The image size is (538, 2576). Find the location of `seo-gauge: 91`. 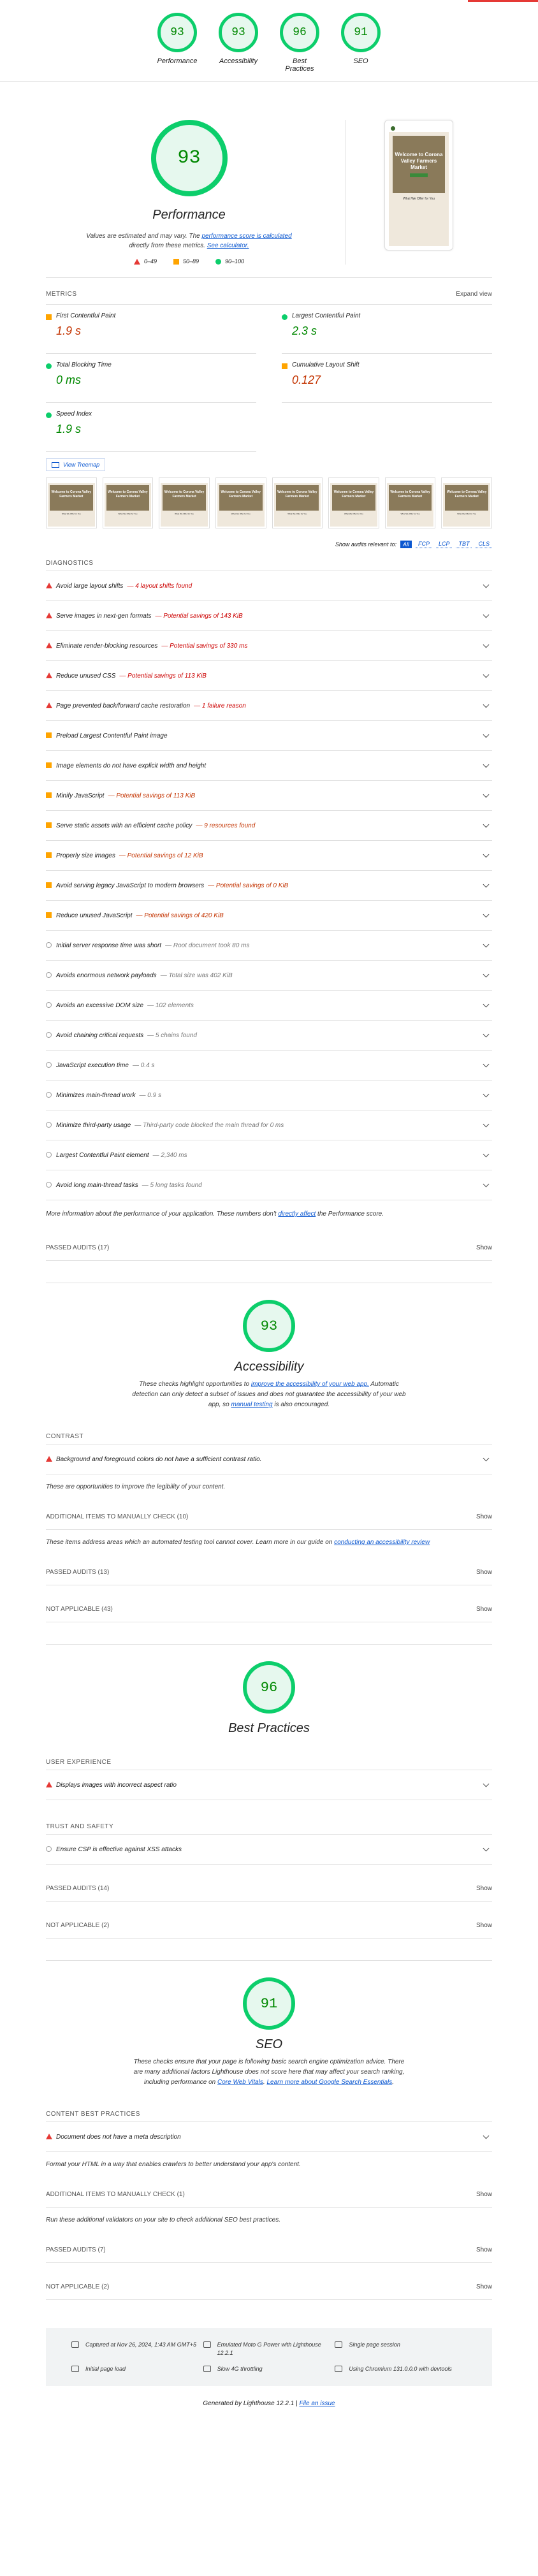

seo-gauge: 91 is located at coordinates (269, 2003).